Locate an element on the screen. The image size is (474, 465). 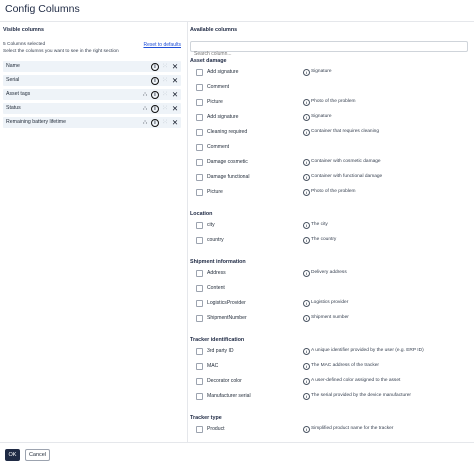
visible-column-row: Serial i ⁙ ✕ is located at coordinates (92, 80).